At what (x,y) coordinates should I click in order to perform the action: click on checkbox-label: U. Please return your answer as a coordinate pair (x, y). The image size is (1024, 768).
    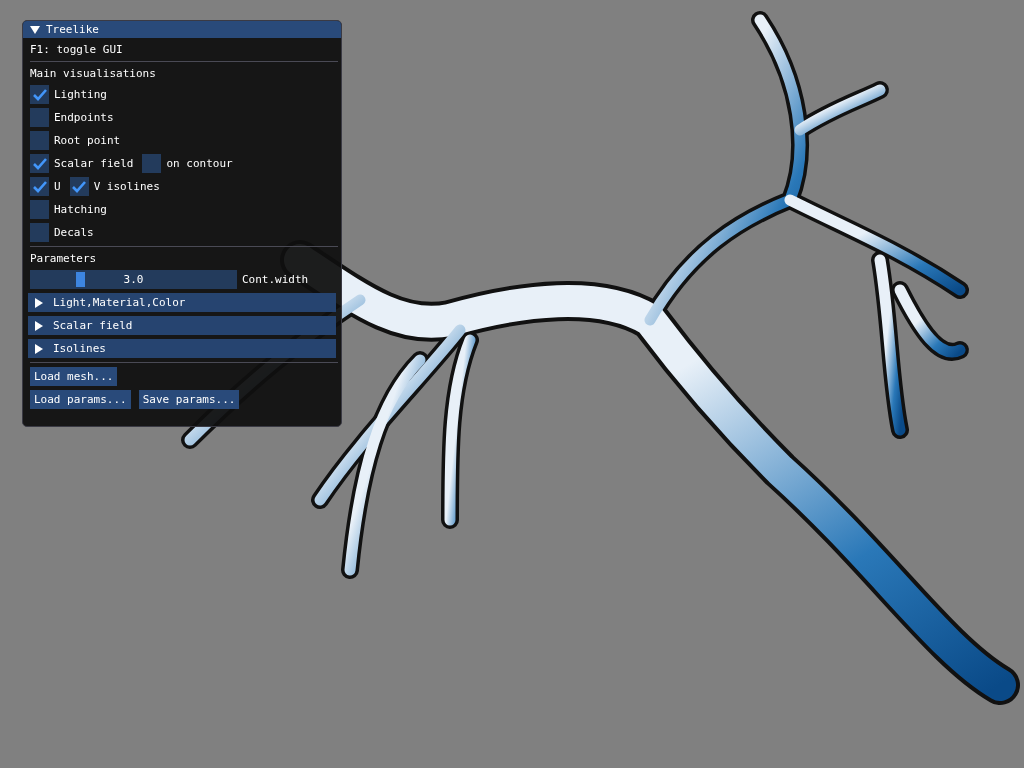
    Looking at the image, I should click on (57, 186).